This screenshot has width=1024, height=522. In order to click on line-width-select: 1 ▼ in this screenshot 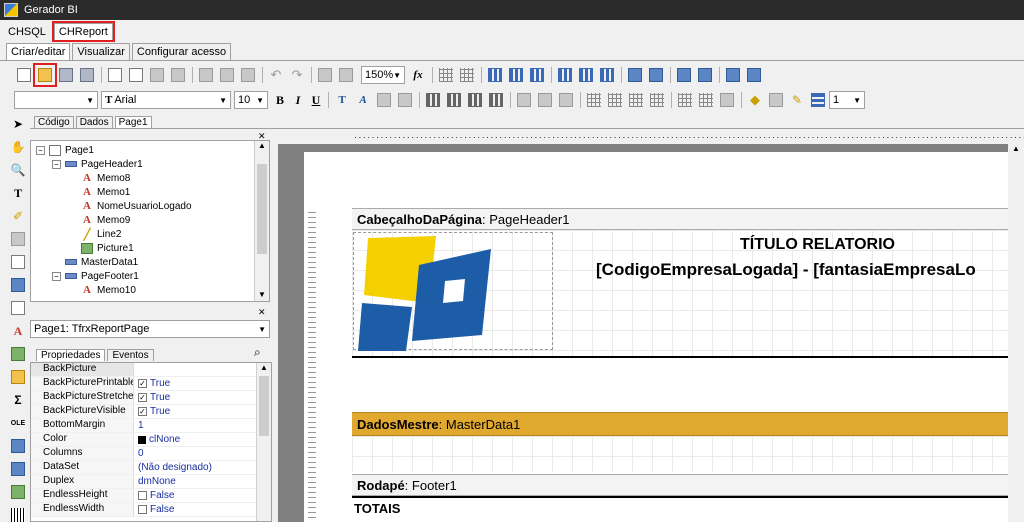, I will do `click(847, 100)`.